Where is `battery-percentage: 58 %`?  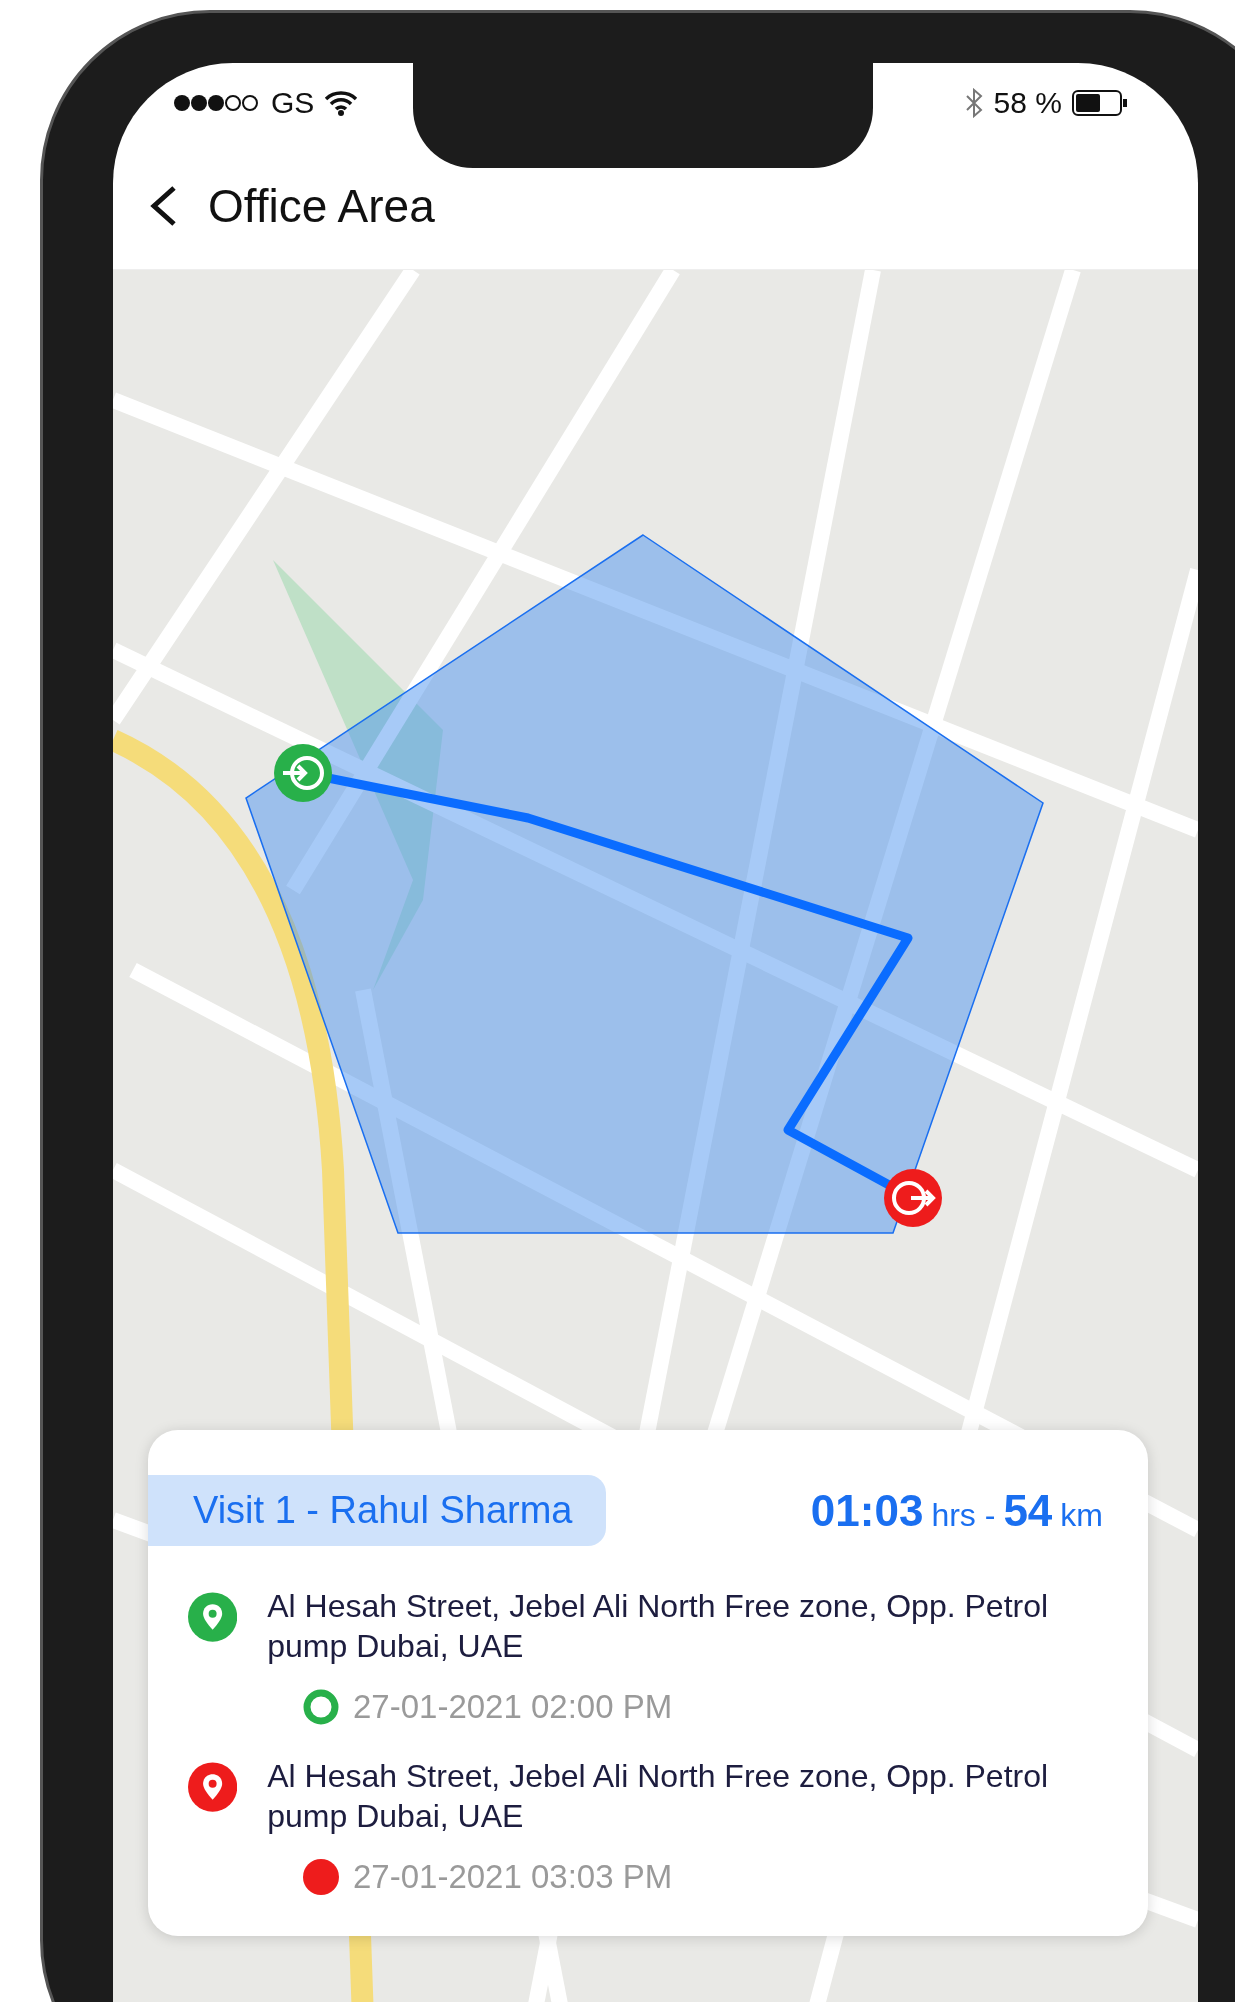 battery-percentage: 58 % is located at coordinates (1027, 103).